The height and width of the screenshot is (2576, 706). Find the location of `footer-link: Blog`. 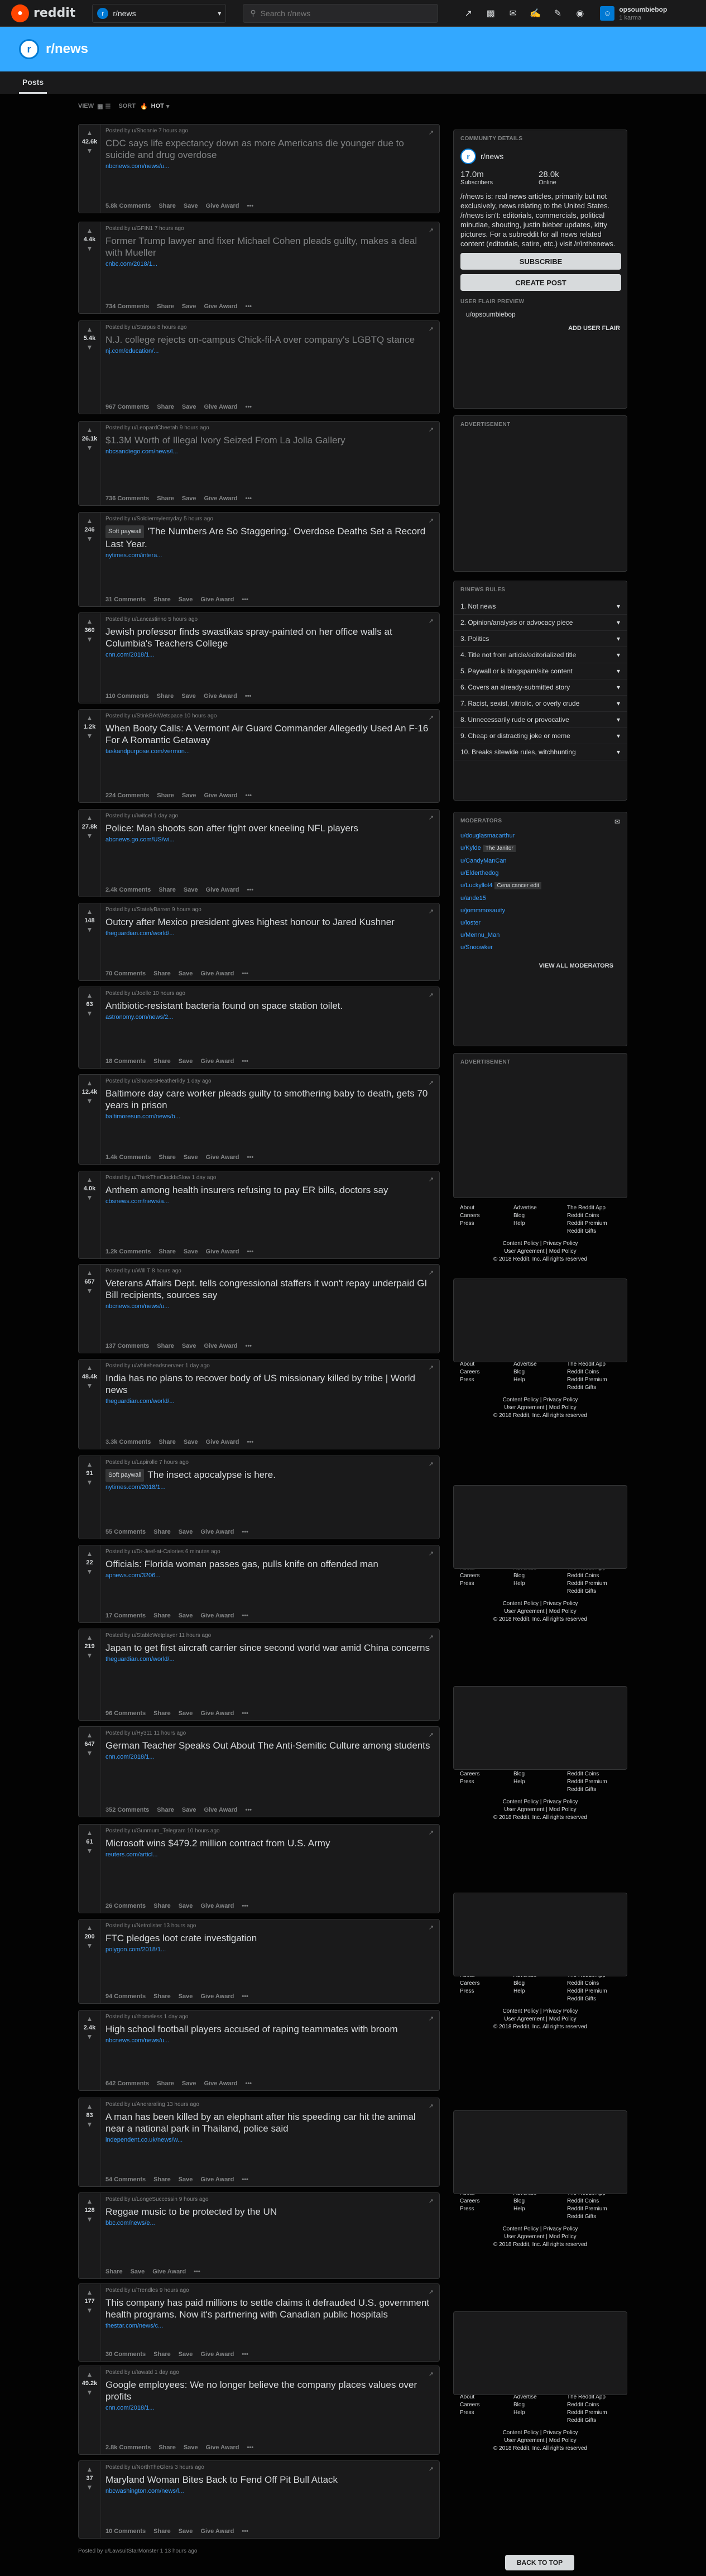

footer-link: Blog is located at coordinates (540, 1774).